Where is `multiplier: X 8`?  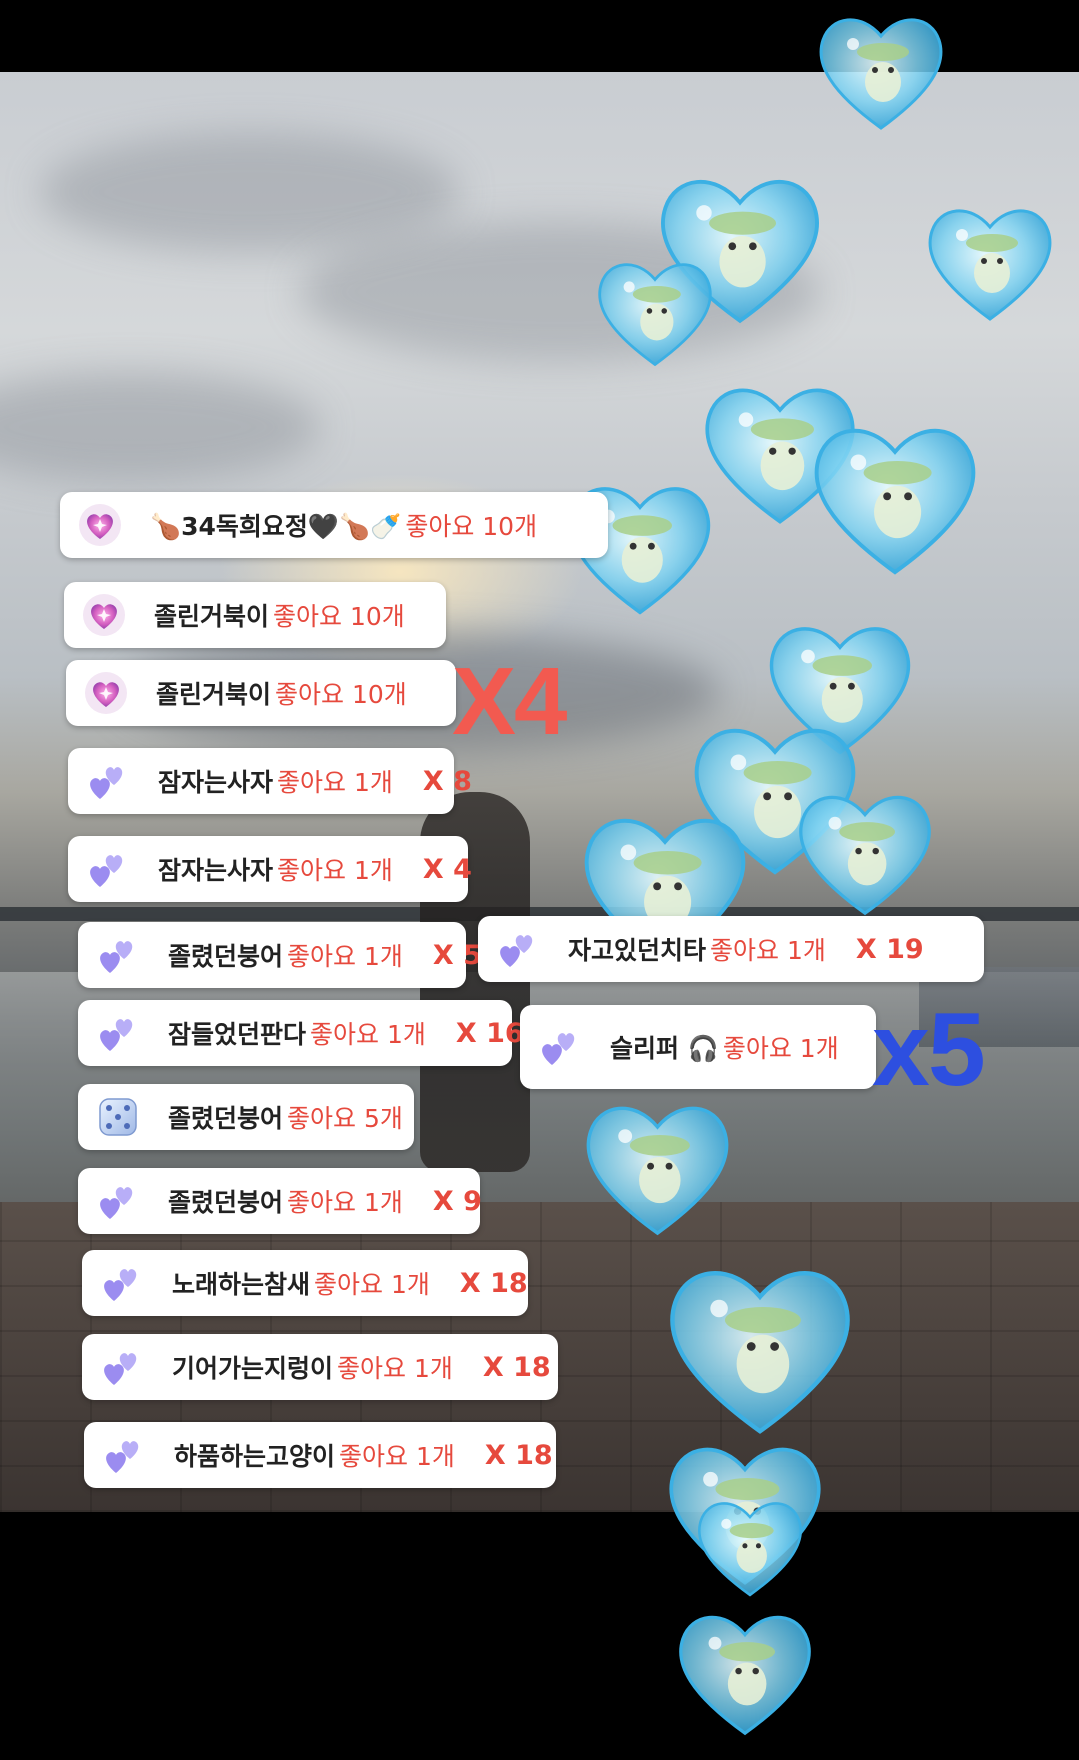
multiplier: X 8 is located at coordinates (447, 781).